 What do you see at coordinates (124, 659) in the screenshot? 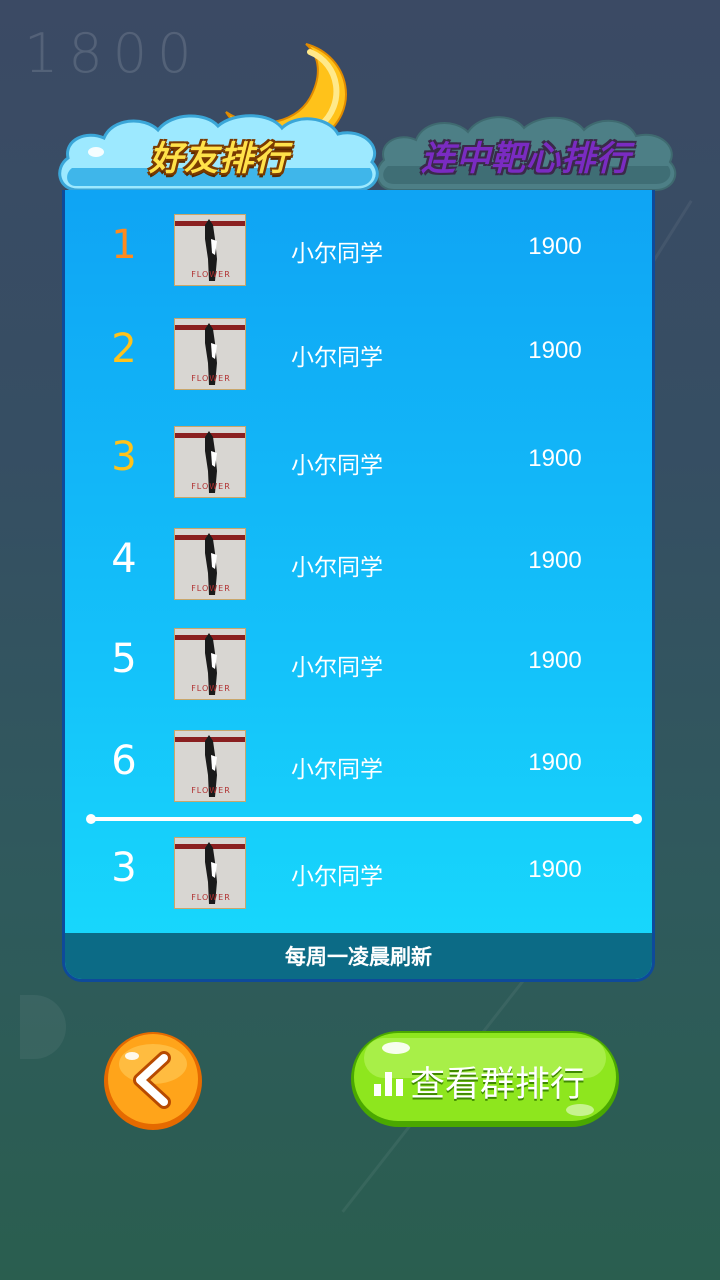
I see `rank-number: 5` at bounding box center [124, 659].